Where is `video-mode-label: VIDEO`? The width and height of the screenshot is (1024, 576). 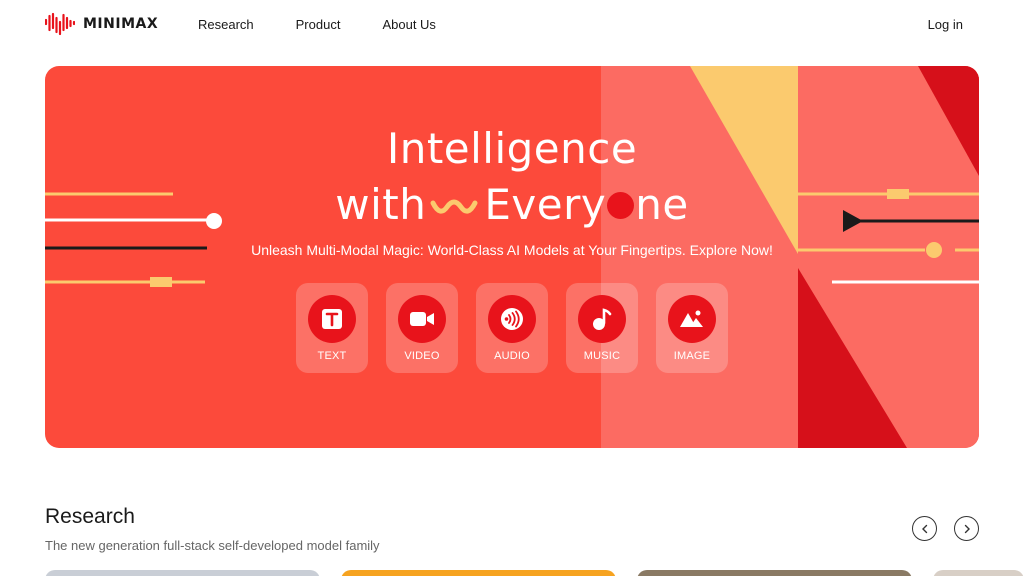
video-mode-label: VIDEO is located at coordinates (422, 356).